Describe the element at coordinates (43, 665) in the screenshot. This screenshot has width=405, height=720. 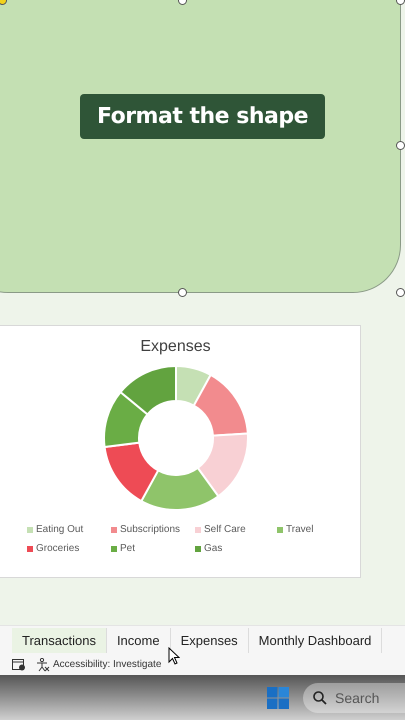
I see `accessibility-icon` at that location.